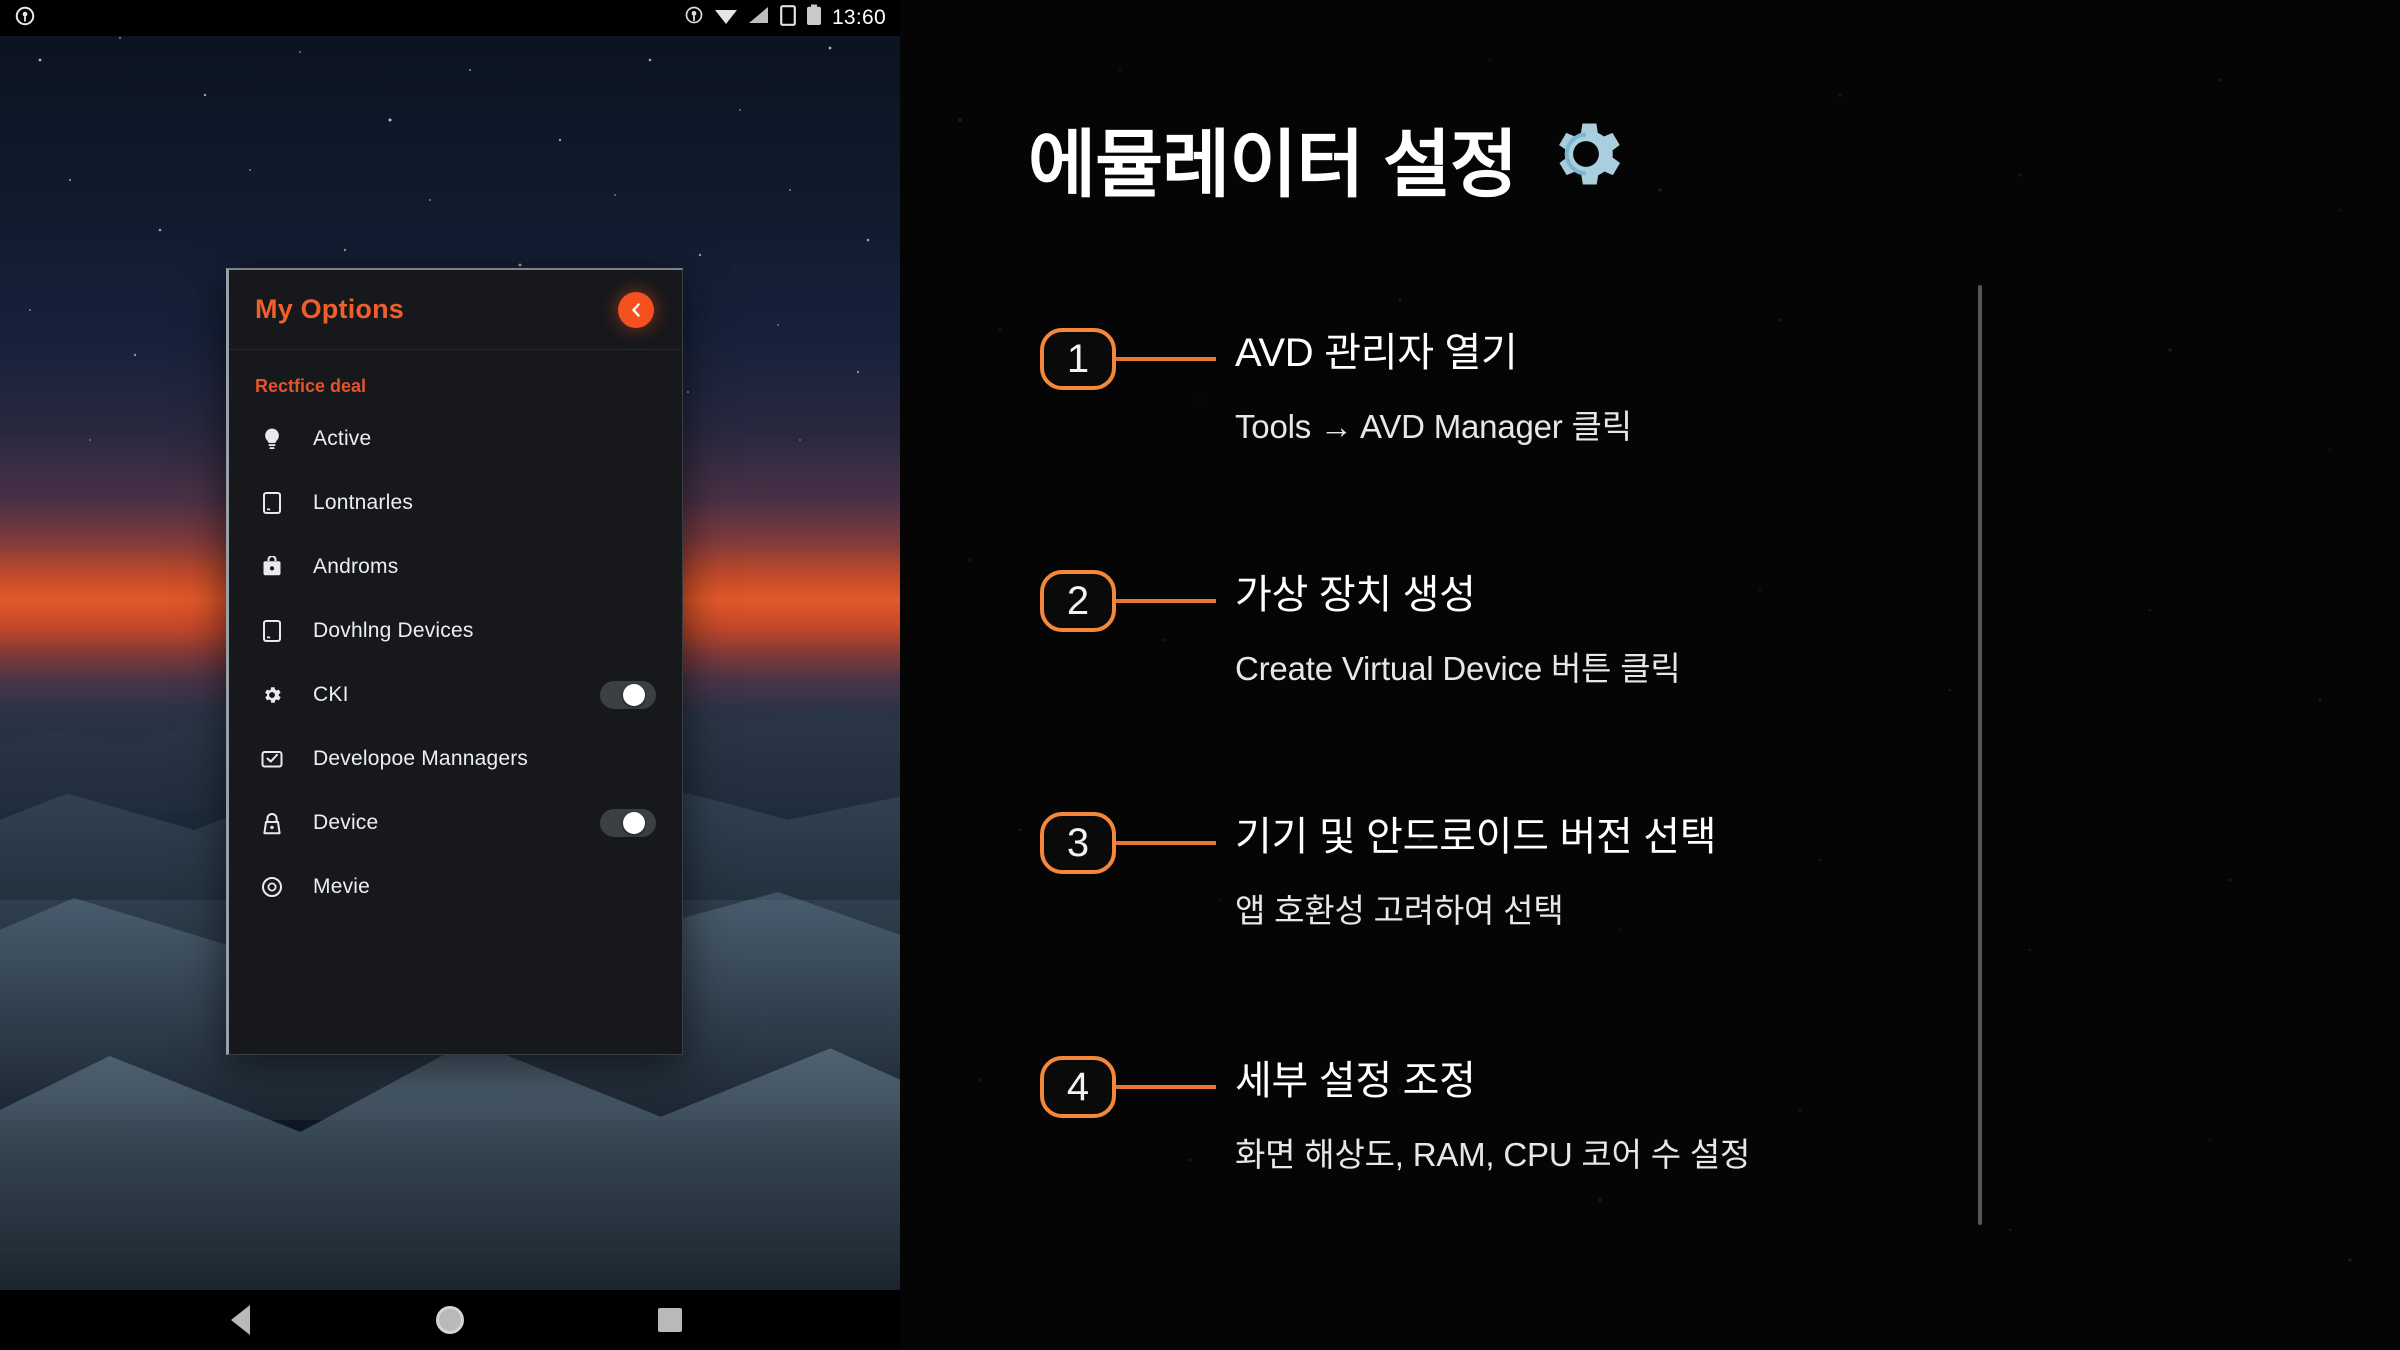 This screenshot has height=1350, width=2400. Describe the element at coordinates (421, 758) in the screenshot. I see `menu-item-label: Developoe Mannagers` at that location.